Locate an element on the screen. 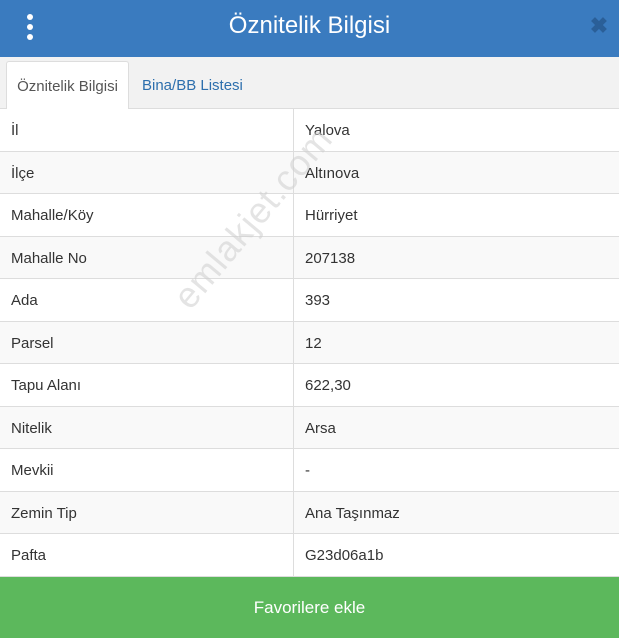 The width and height of the screenshot is (619, 638). table-row: Mahalle/Köy Hürriyet is located at coordinates (309, 215).